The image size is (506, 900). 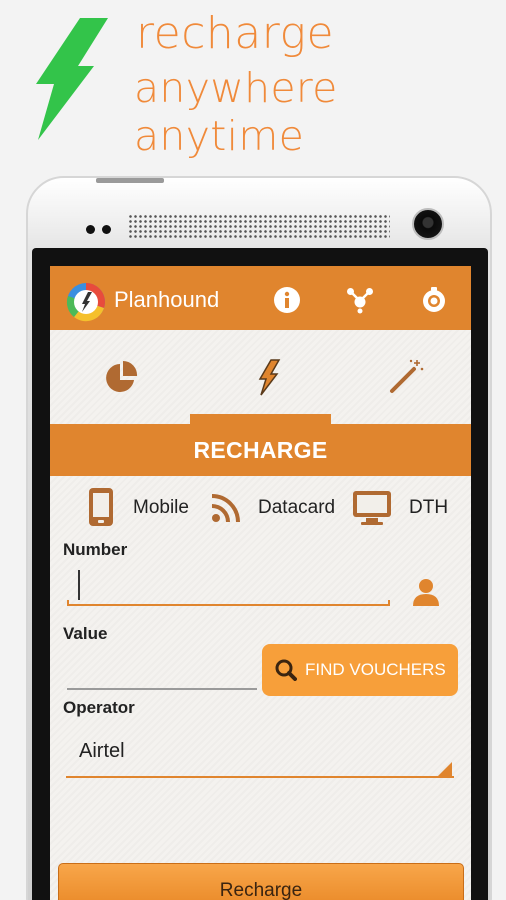 I want to click on number-input-underline, so click(x=228, y=603).